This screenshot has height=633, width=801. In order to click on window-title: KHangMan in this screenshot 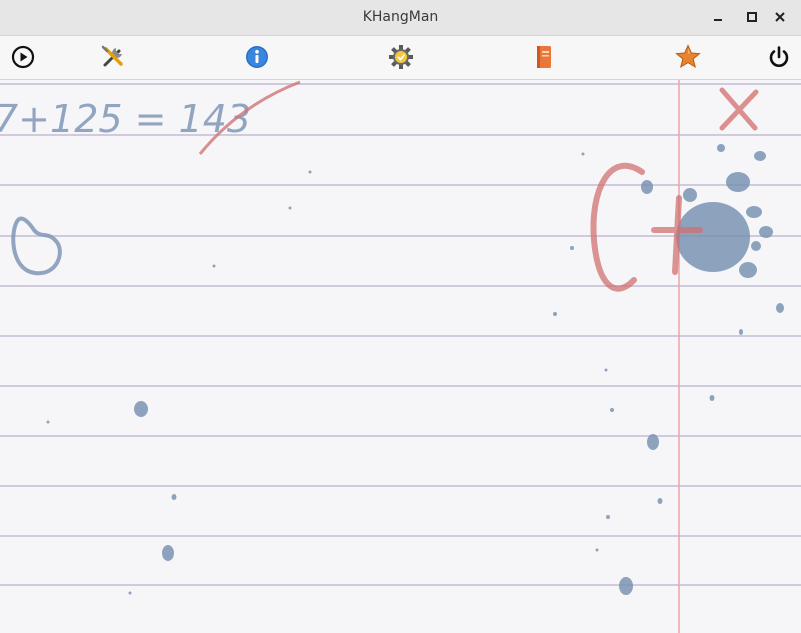, I will do `click(400, 17)`.